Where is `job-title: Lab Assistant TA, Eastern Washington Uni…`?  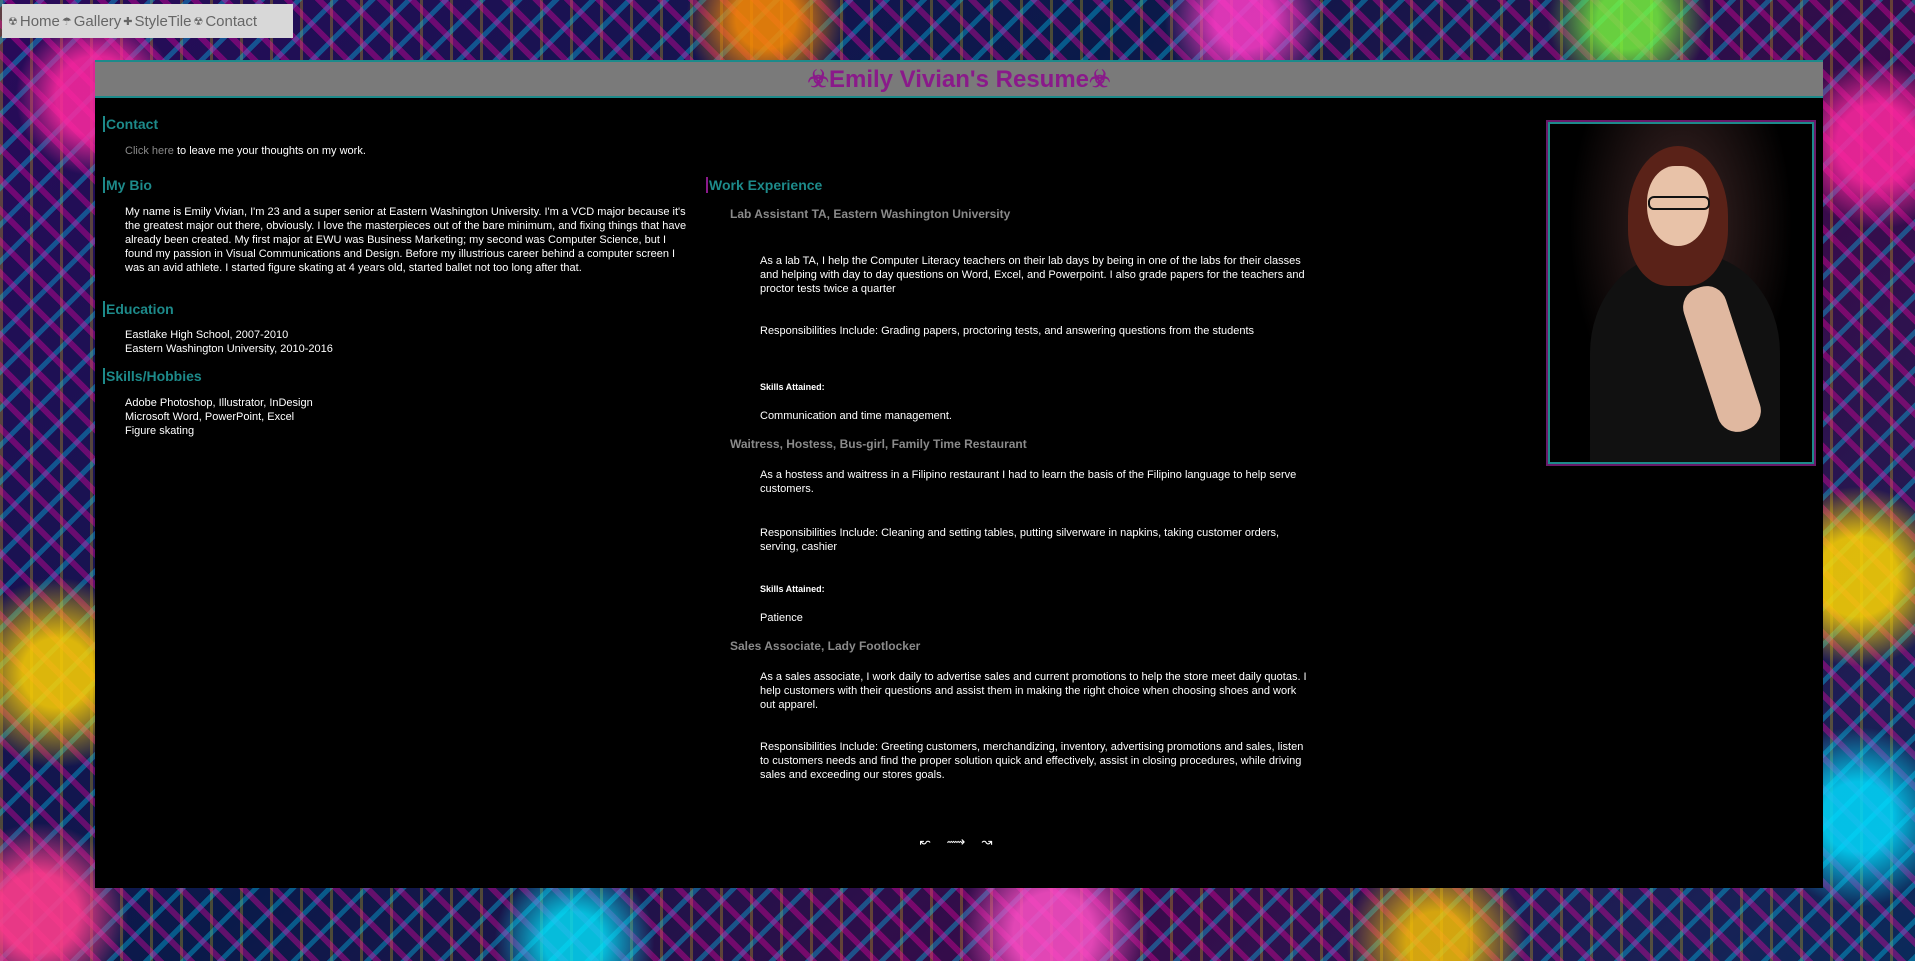 job-title: Lab Assistant TA, Eastern Washington Uni… is located at coordinates (870, 214).